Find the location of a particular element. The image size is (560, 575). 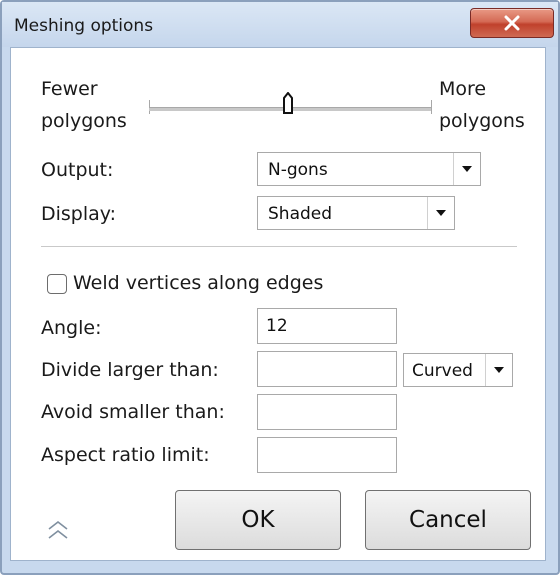

slider-left-label-line2: polygons is located at coordinates (84, 121).